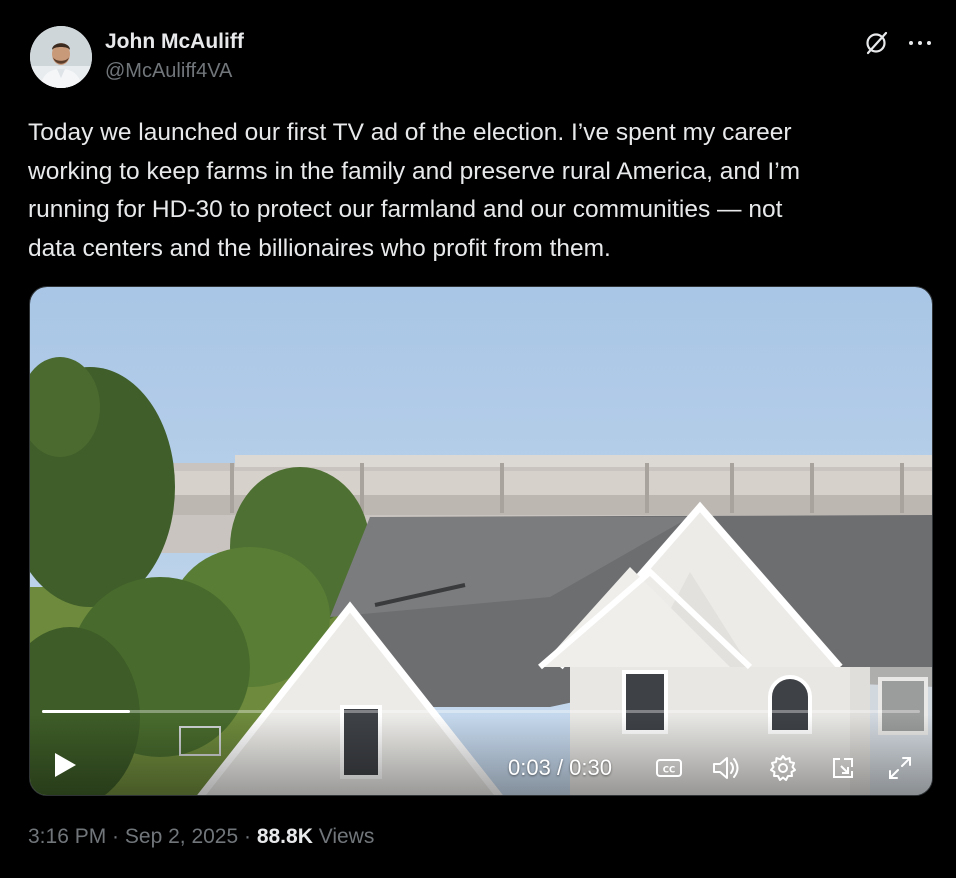 The height and width of the screenshot is (878, 956). I want to click on video-duration: 0:30, so click(590, 767).